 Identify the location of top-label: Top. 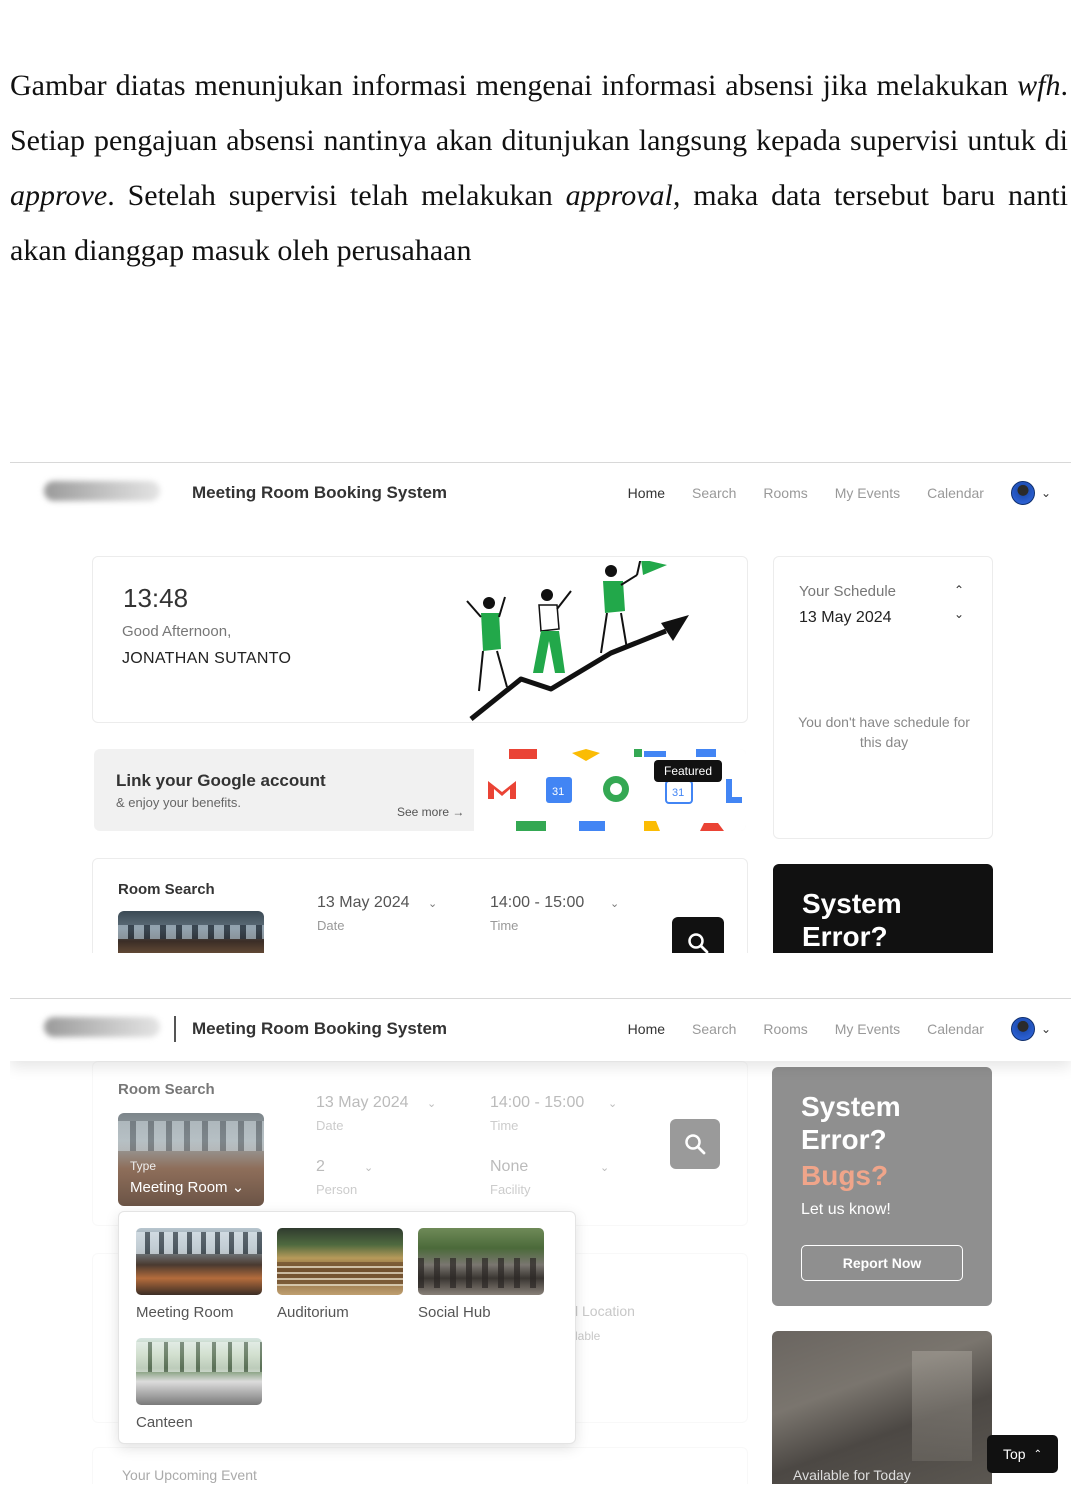
(1014, 1454).